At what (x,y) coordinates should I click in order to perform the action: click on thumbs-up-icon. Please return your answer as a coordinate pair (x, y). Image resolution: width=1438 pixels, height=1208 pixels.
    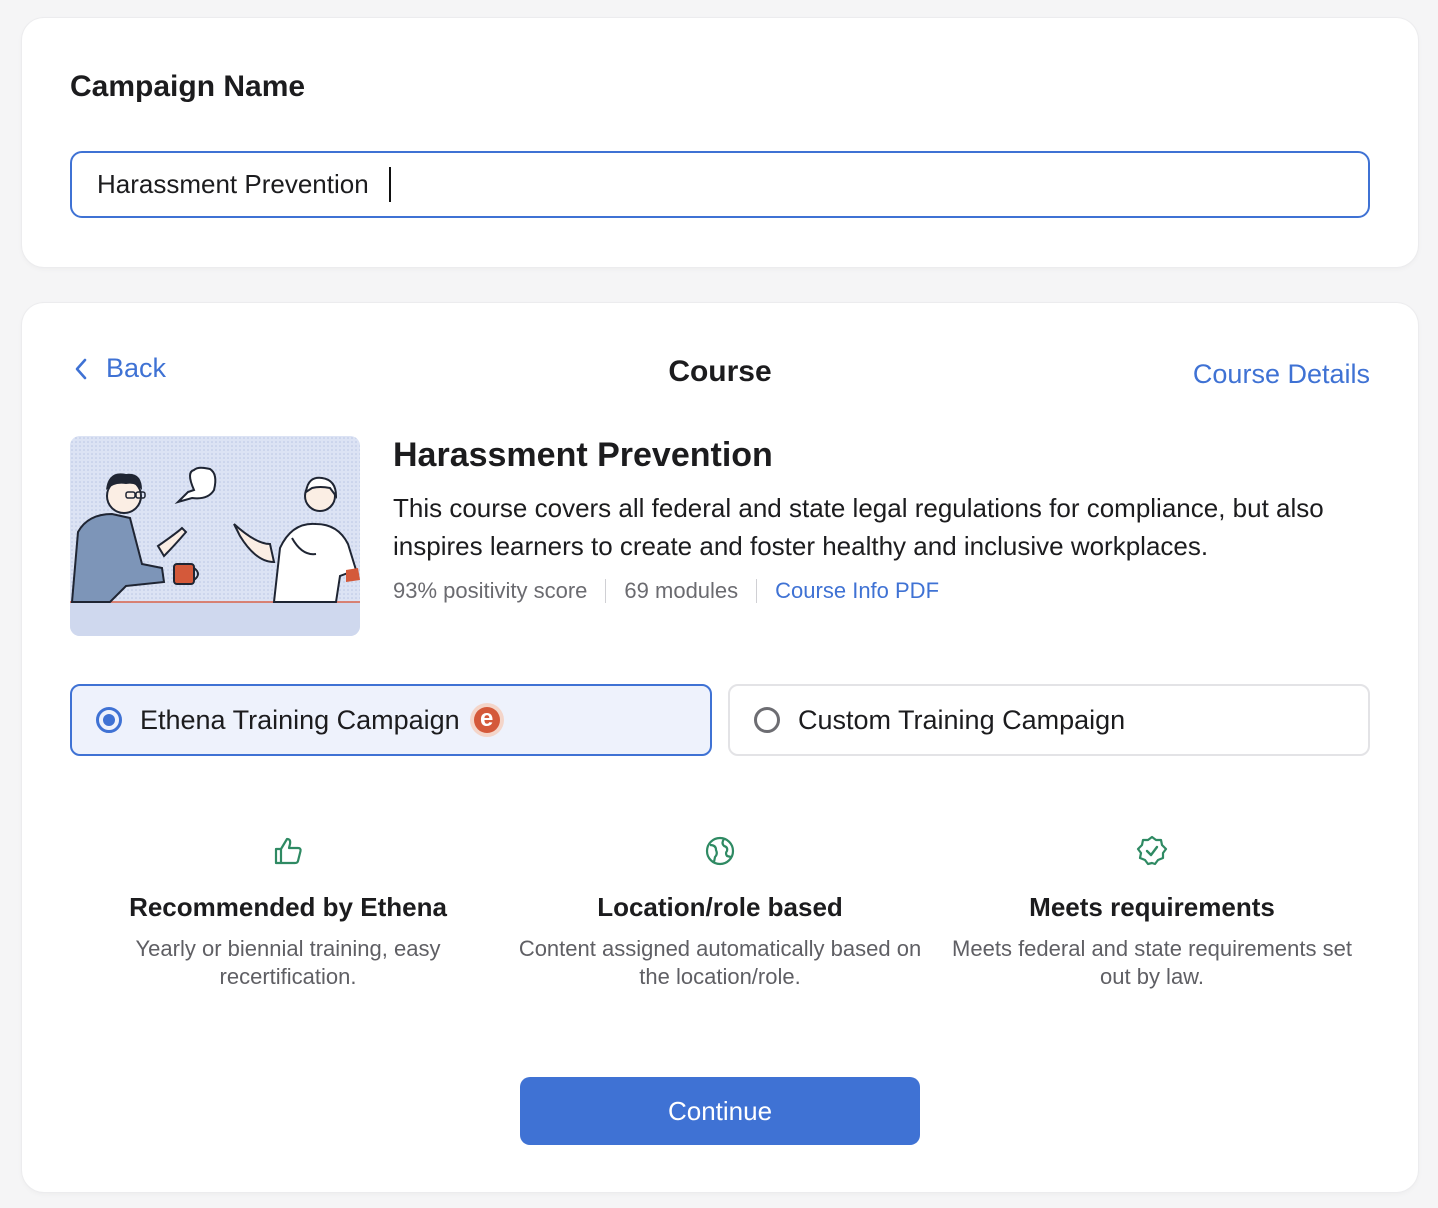
    Looking at the image, I should click on (288, 852).